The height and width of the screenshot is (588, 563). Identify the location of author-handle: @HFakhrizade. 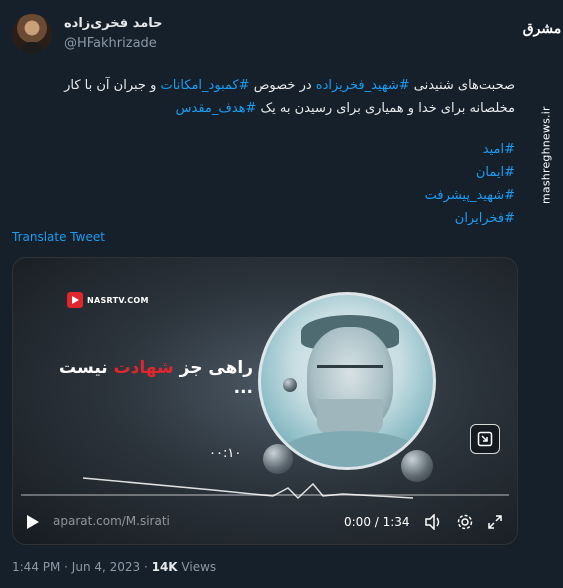
(110, 43).